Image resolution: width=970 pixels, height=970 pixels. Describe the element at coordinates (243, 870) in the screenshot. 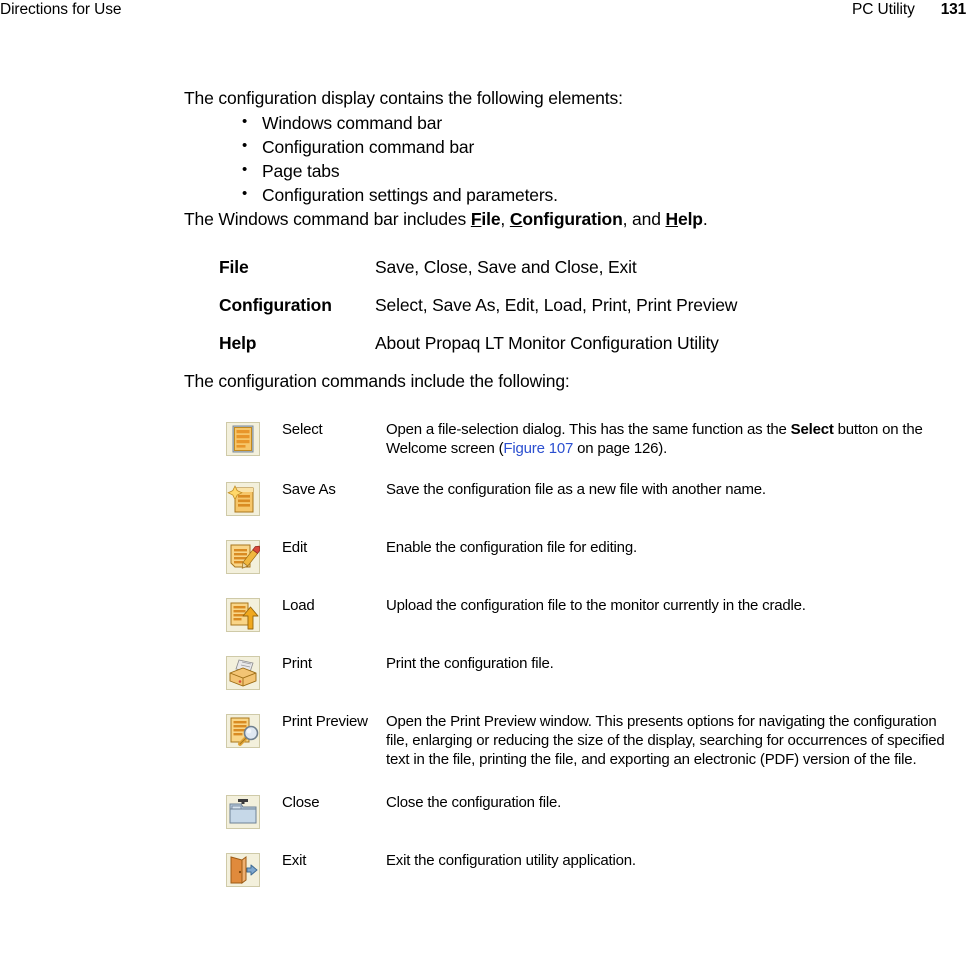

I see `exit-door-icon` at that location.